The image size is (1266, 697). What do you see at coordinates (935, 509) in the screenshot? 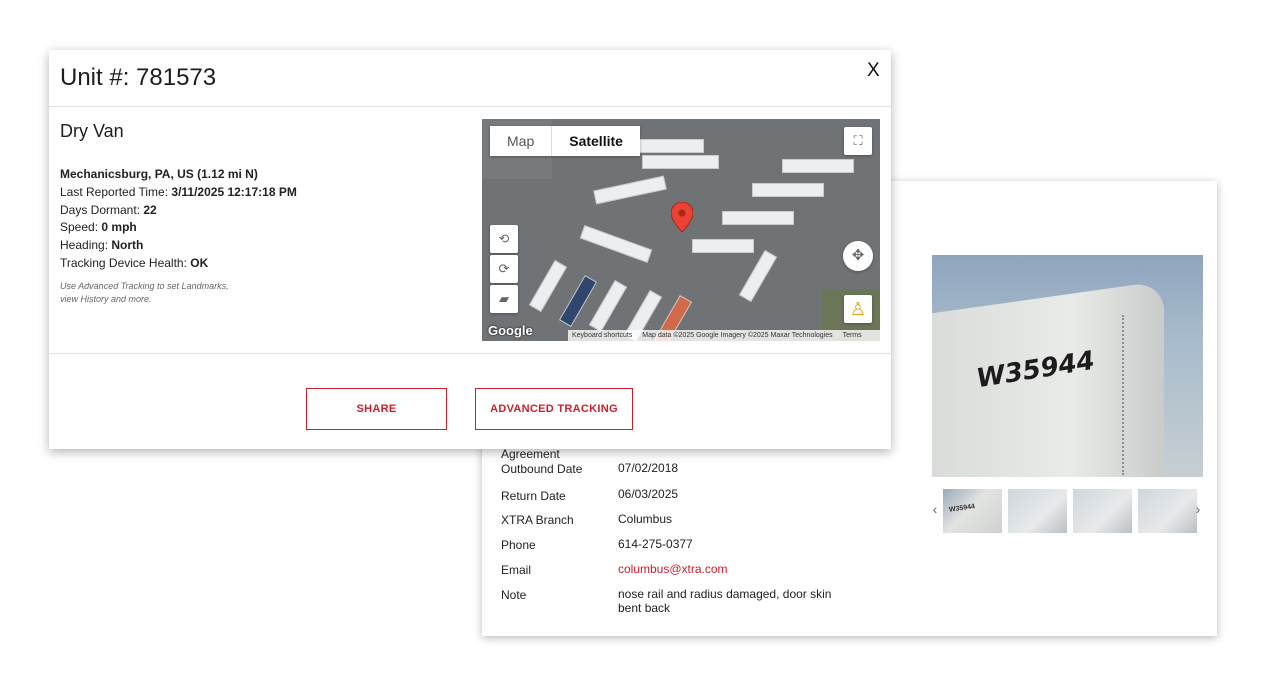
I see `chevron-left-icon: ‹` at bounding box center [935, 509].